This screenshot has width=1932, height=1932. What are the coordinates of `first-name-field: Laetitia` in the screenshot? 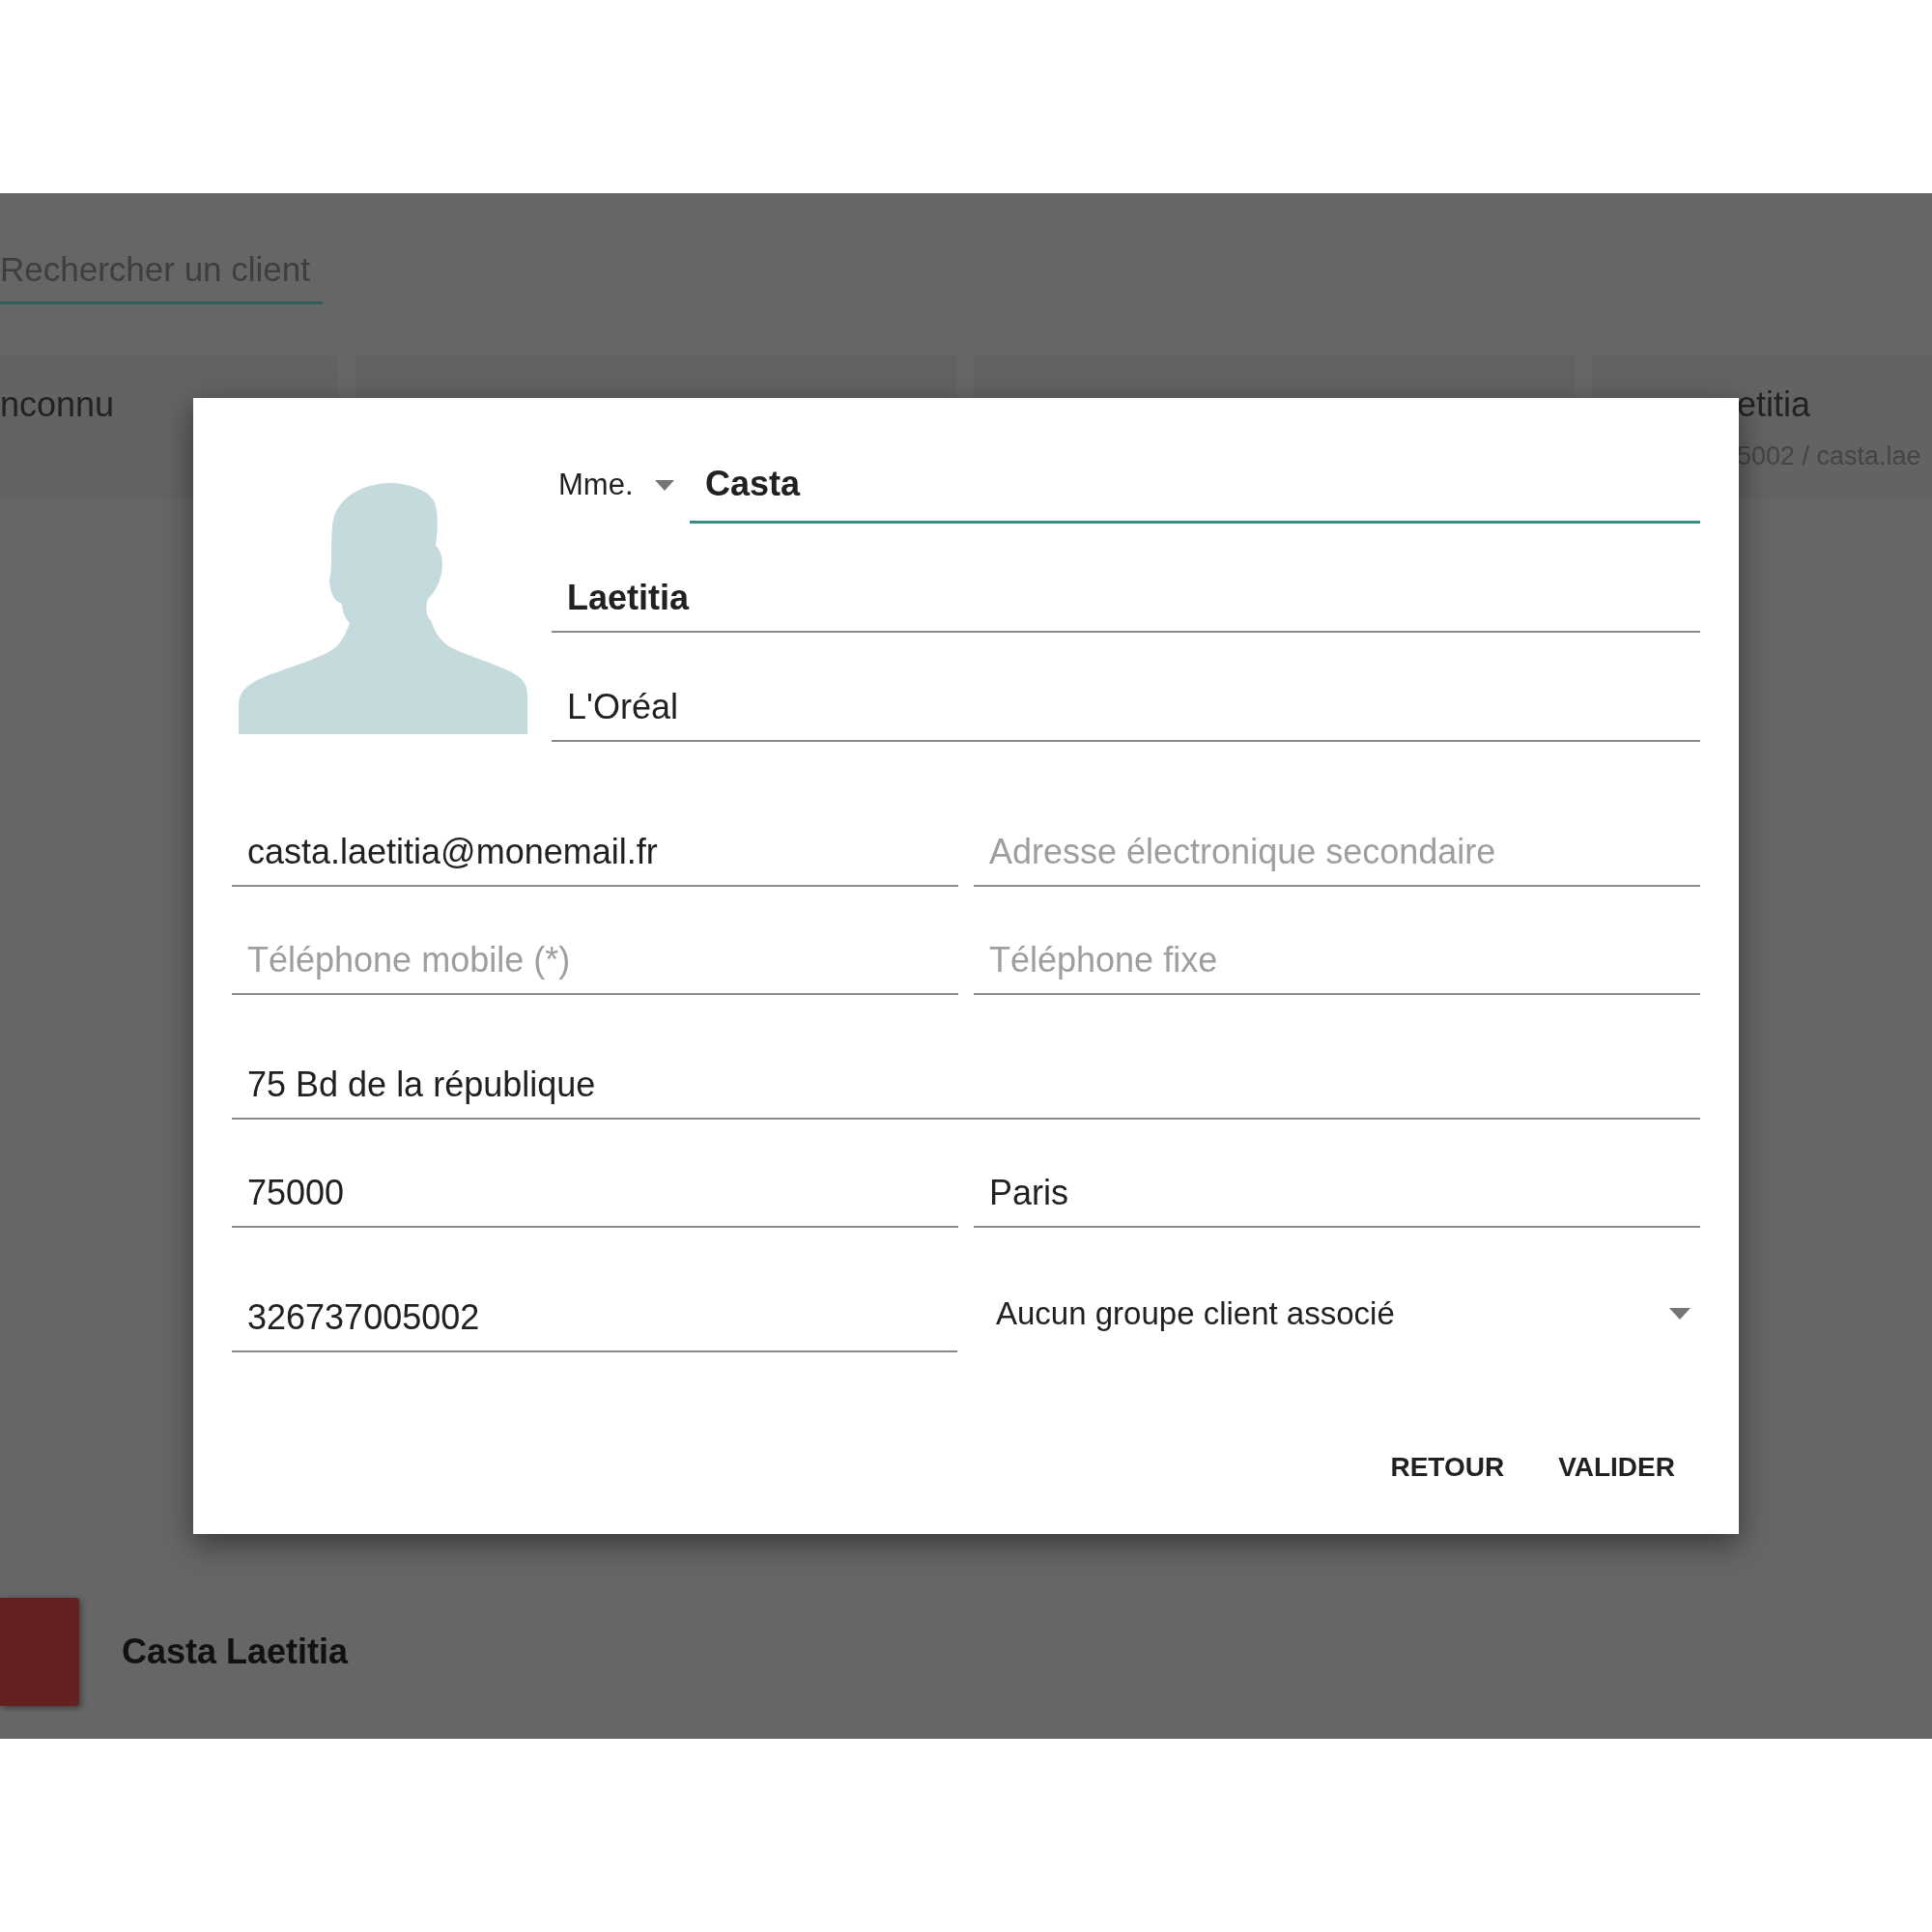 It's located at (1126, 594).